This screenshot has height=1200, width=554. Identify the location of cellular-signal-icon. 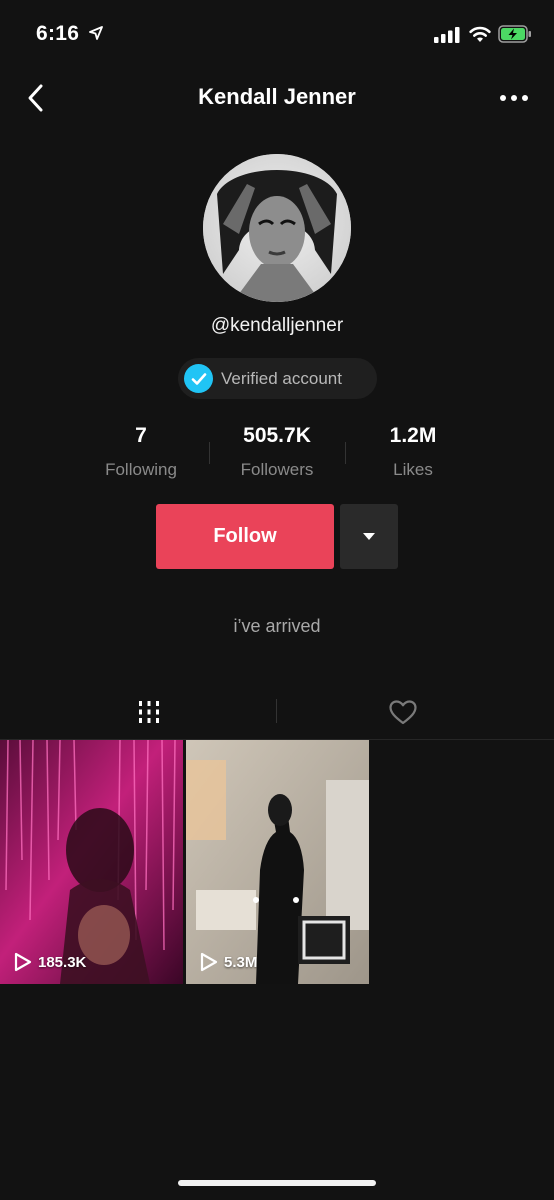
(447, 35).